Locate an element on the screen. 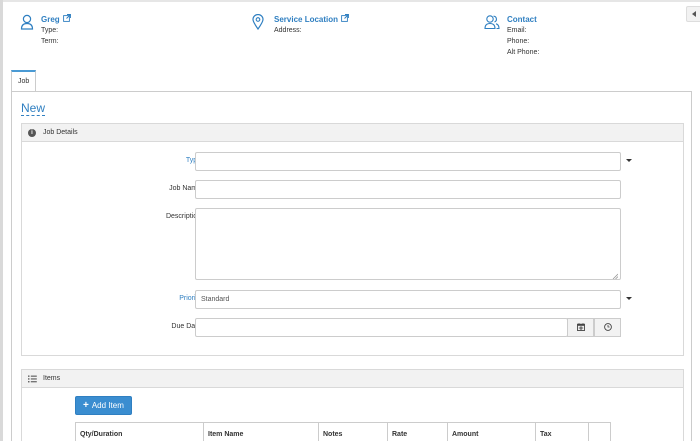 This screenshot has width=700, height=441. list-icon is located at coordinates (32, 379).